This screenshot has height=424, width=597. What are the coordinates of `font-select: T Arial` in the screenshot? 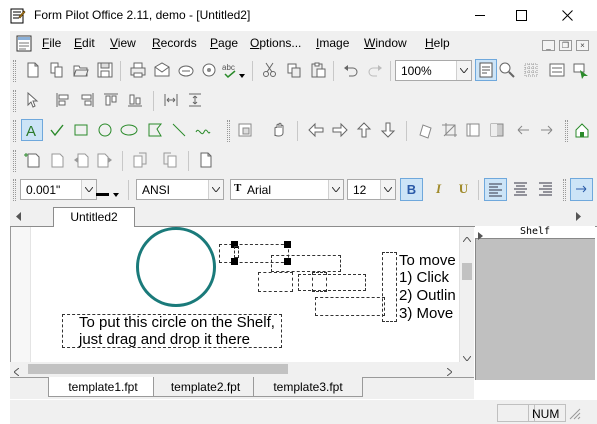 It's located at (287, 189).